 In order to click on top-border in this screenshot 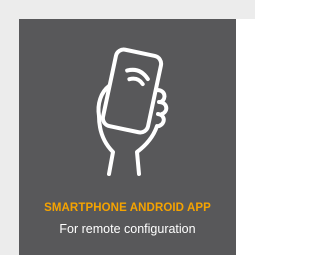, I will do `click(127, 9)`.